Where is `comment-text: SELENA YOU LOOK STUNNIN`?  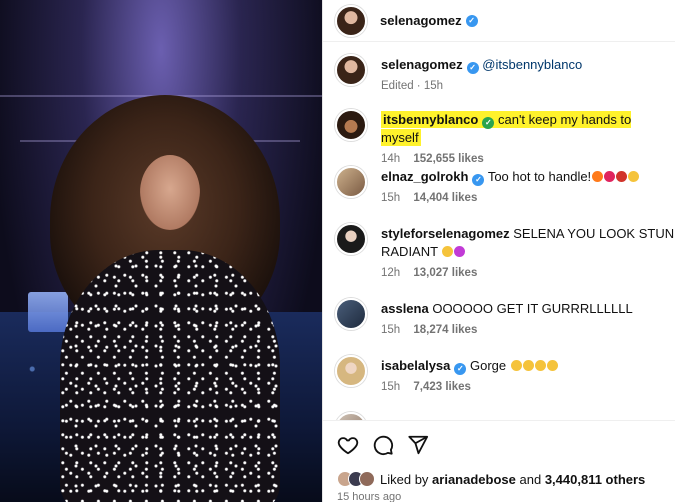 comment-text: SELENA YOU LOOK STUNNIN is located at coordinates (594, 233).